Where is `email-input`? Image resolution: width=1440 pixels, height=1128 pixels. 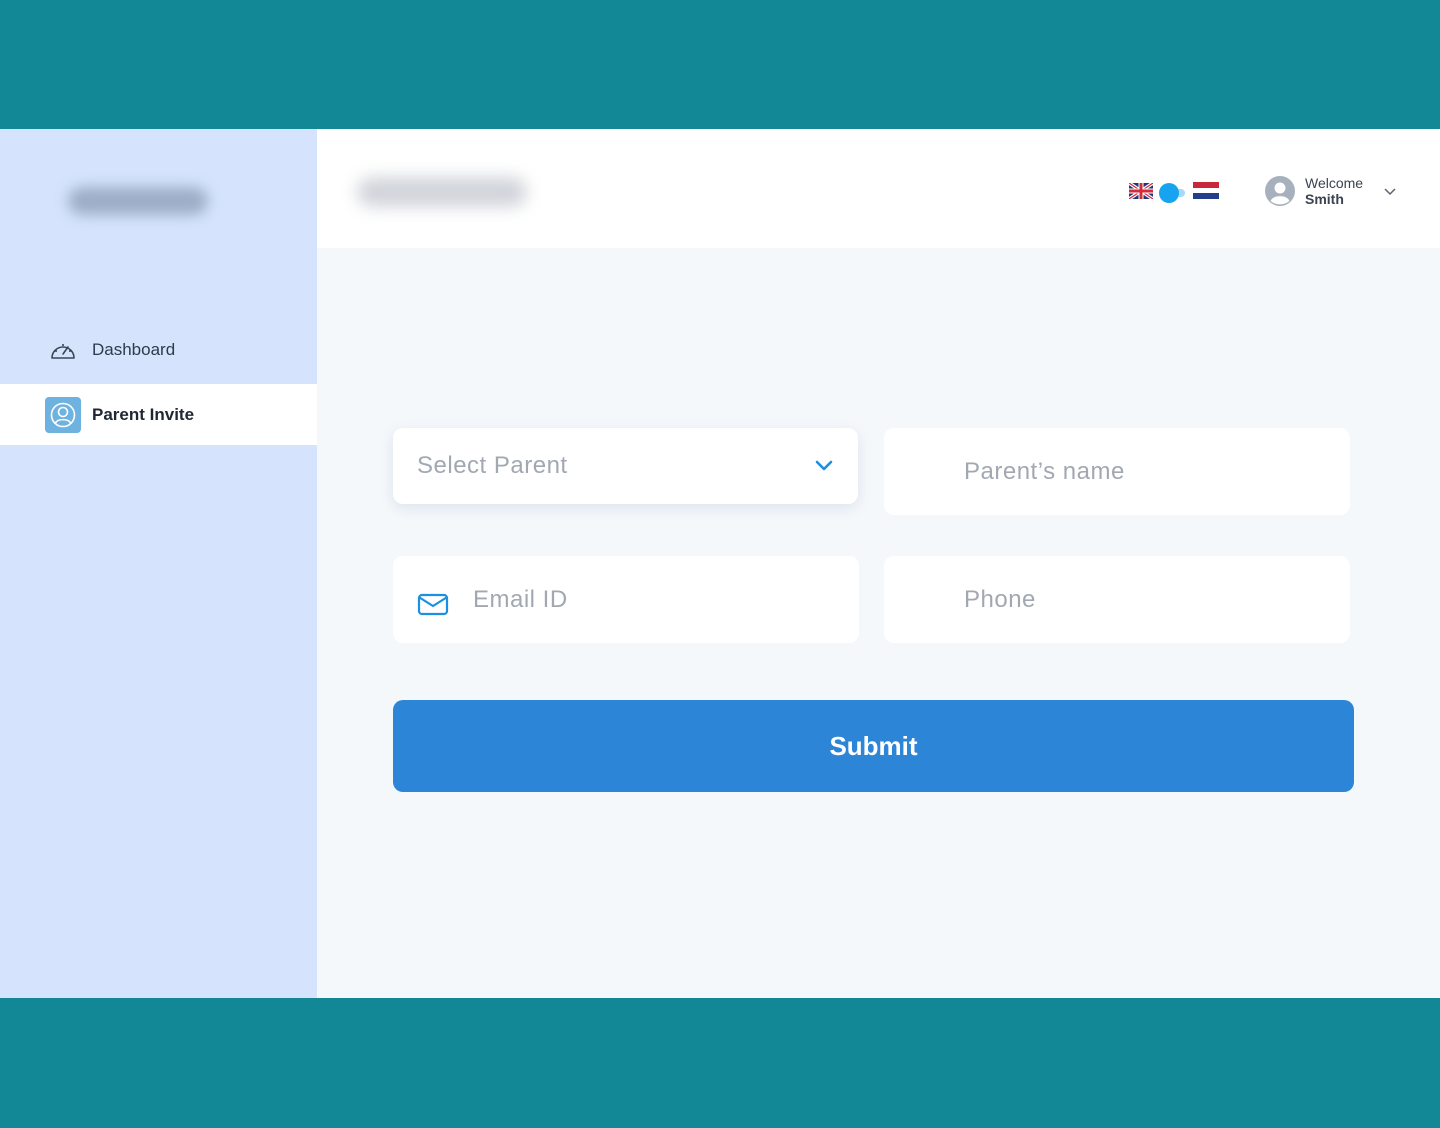 email-input is located at coordinates (666, 599).